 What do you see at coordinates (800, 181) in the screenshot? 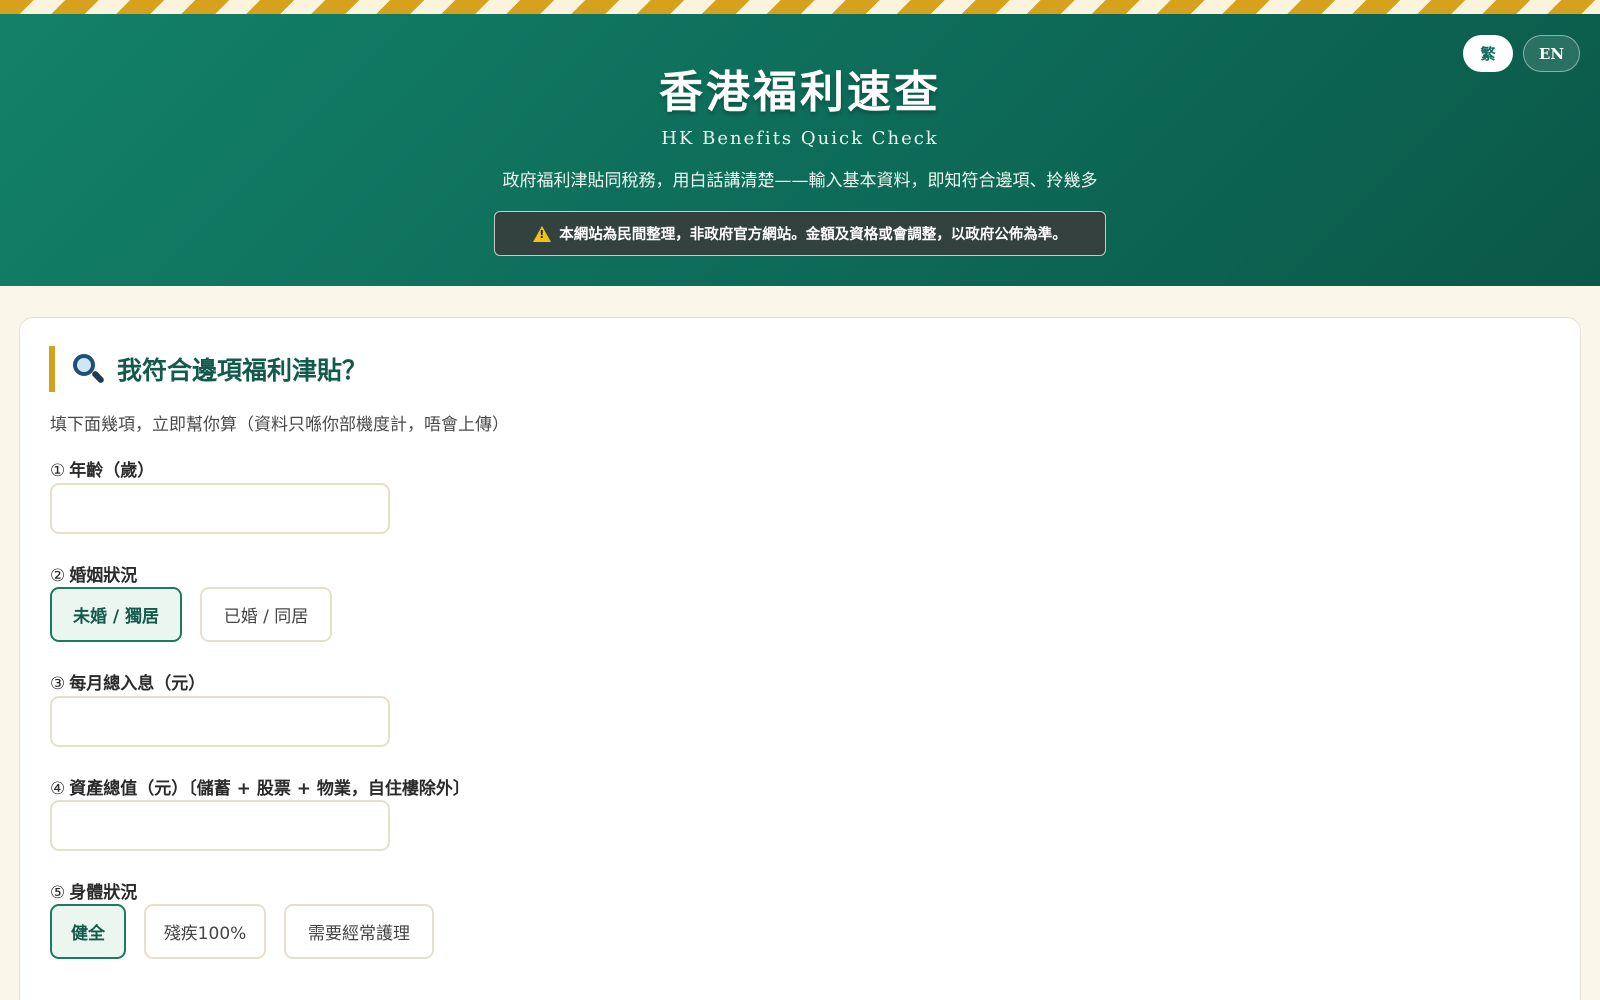
I see `tagline: 政府福利津貼同稅務，用白話講清楚——輸入基本資料，即知符合邊項、拎幾多` at bounding box center [800, 181].